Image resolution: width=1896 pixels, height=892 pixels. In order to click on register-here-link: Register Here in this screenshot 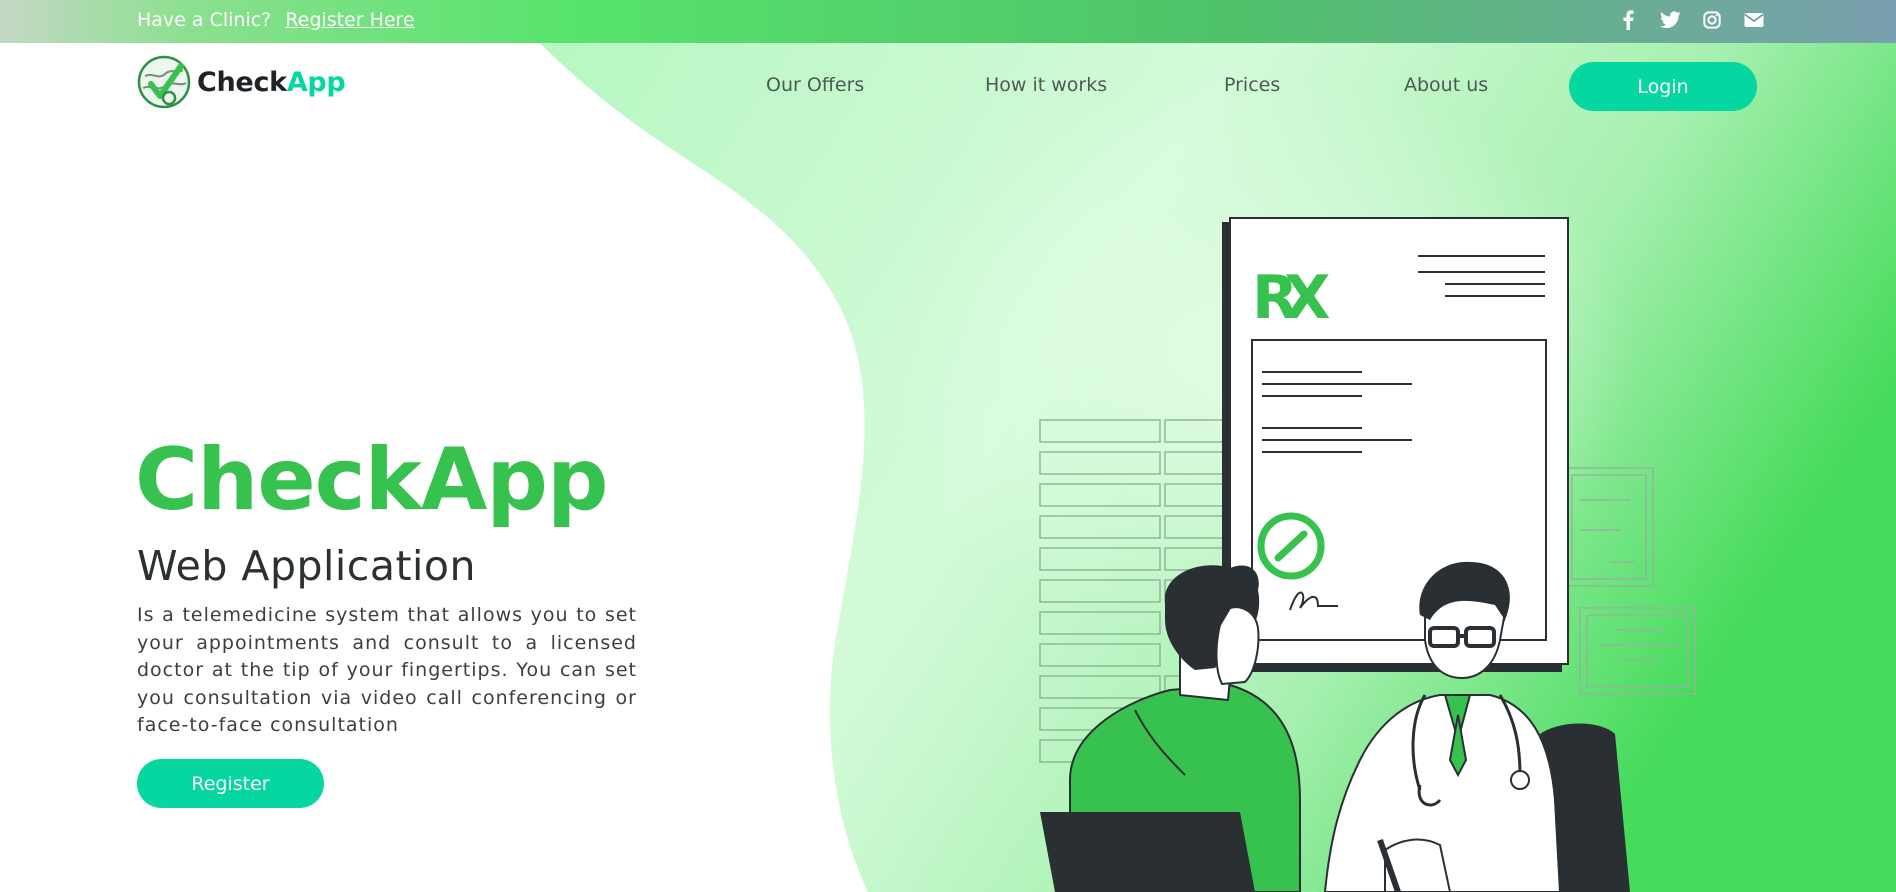, I will do `click(349, 20)`.